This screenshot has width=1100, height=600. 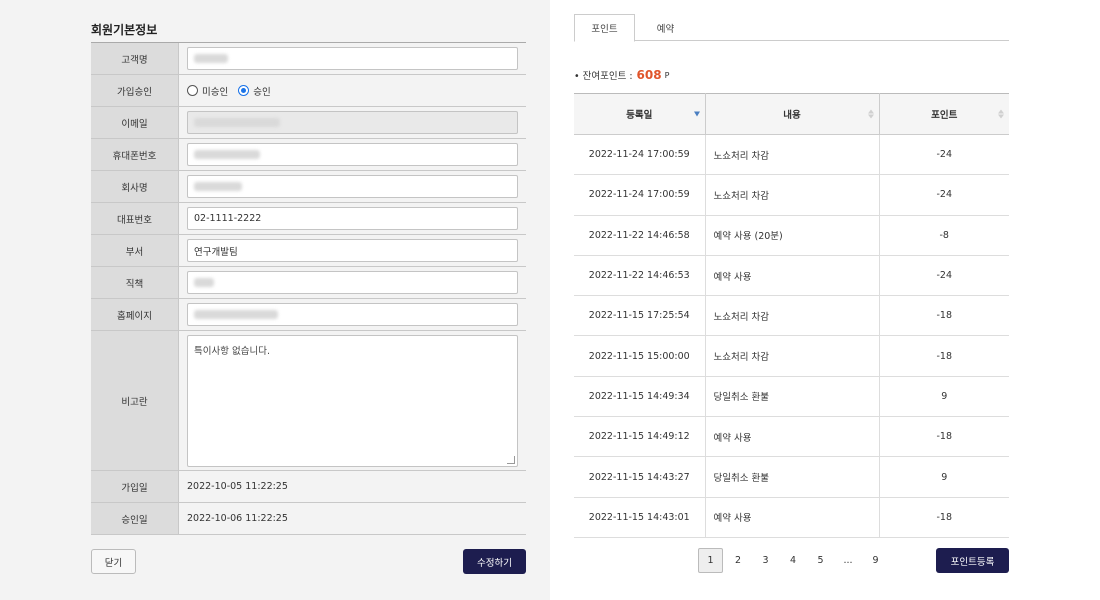 What do you see at coordinates (793, 560) in the screenshot?
I see `page-4-button: 4` at bounding box center [793, 560].